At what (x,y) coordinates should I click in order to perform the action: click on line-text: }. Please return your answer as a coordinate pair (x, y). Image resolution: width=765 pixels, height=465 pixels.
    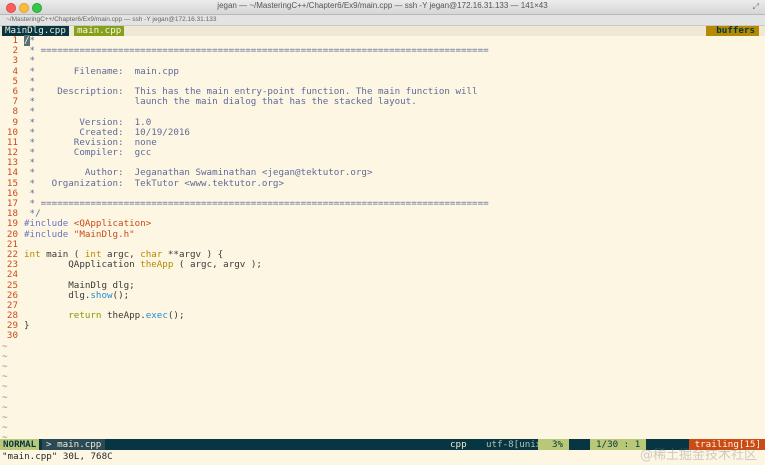
    Looking at the image, I should click on (27, 326).